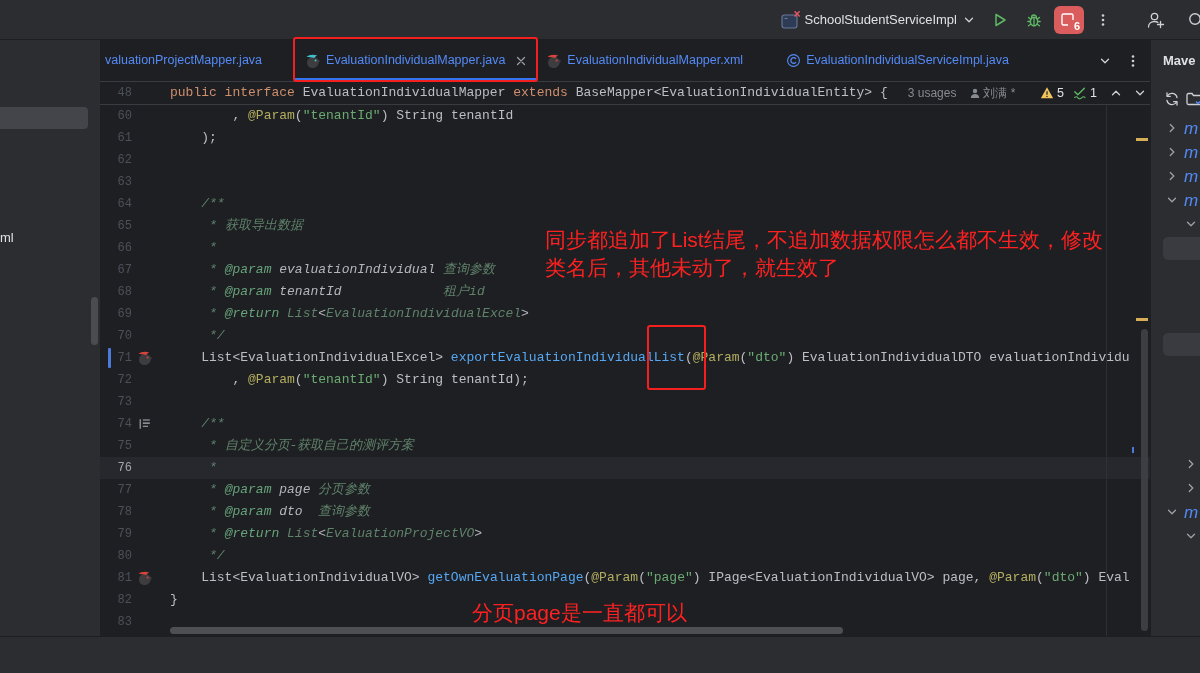  I want to click on warnings-button: 5, so click(1052, 93).